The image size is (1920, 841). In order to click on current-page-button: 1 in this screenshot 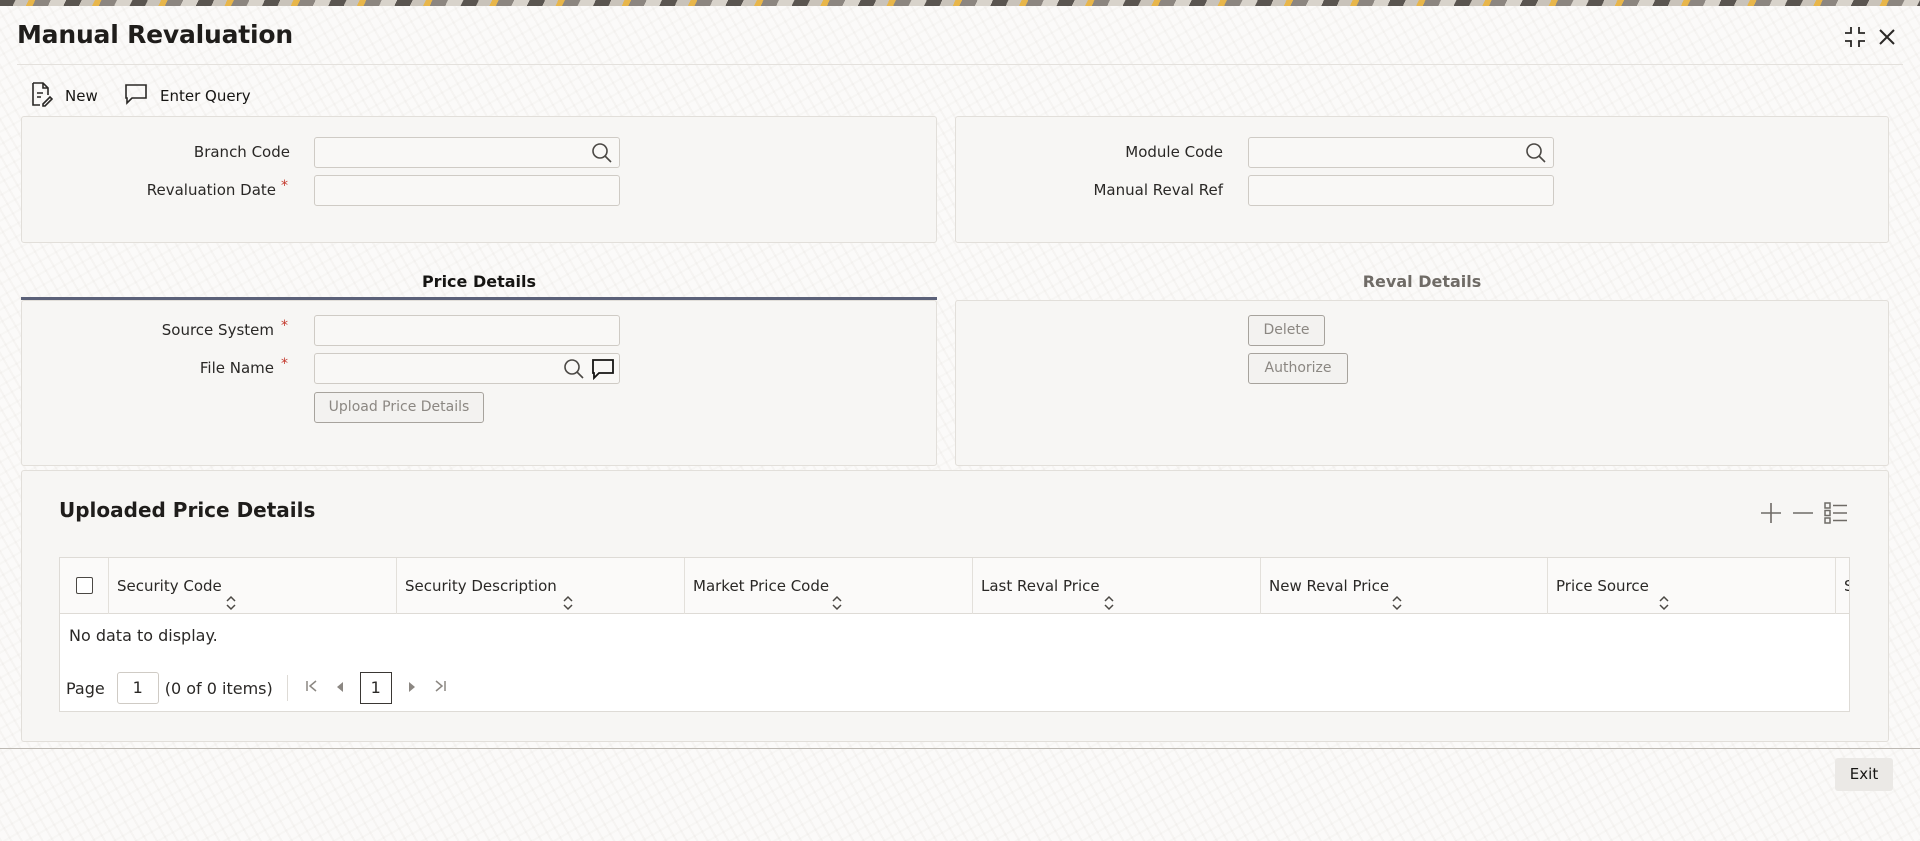, I will do `click(375, 688)`.